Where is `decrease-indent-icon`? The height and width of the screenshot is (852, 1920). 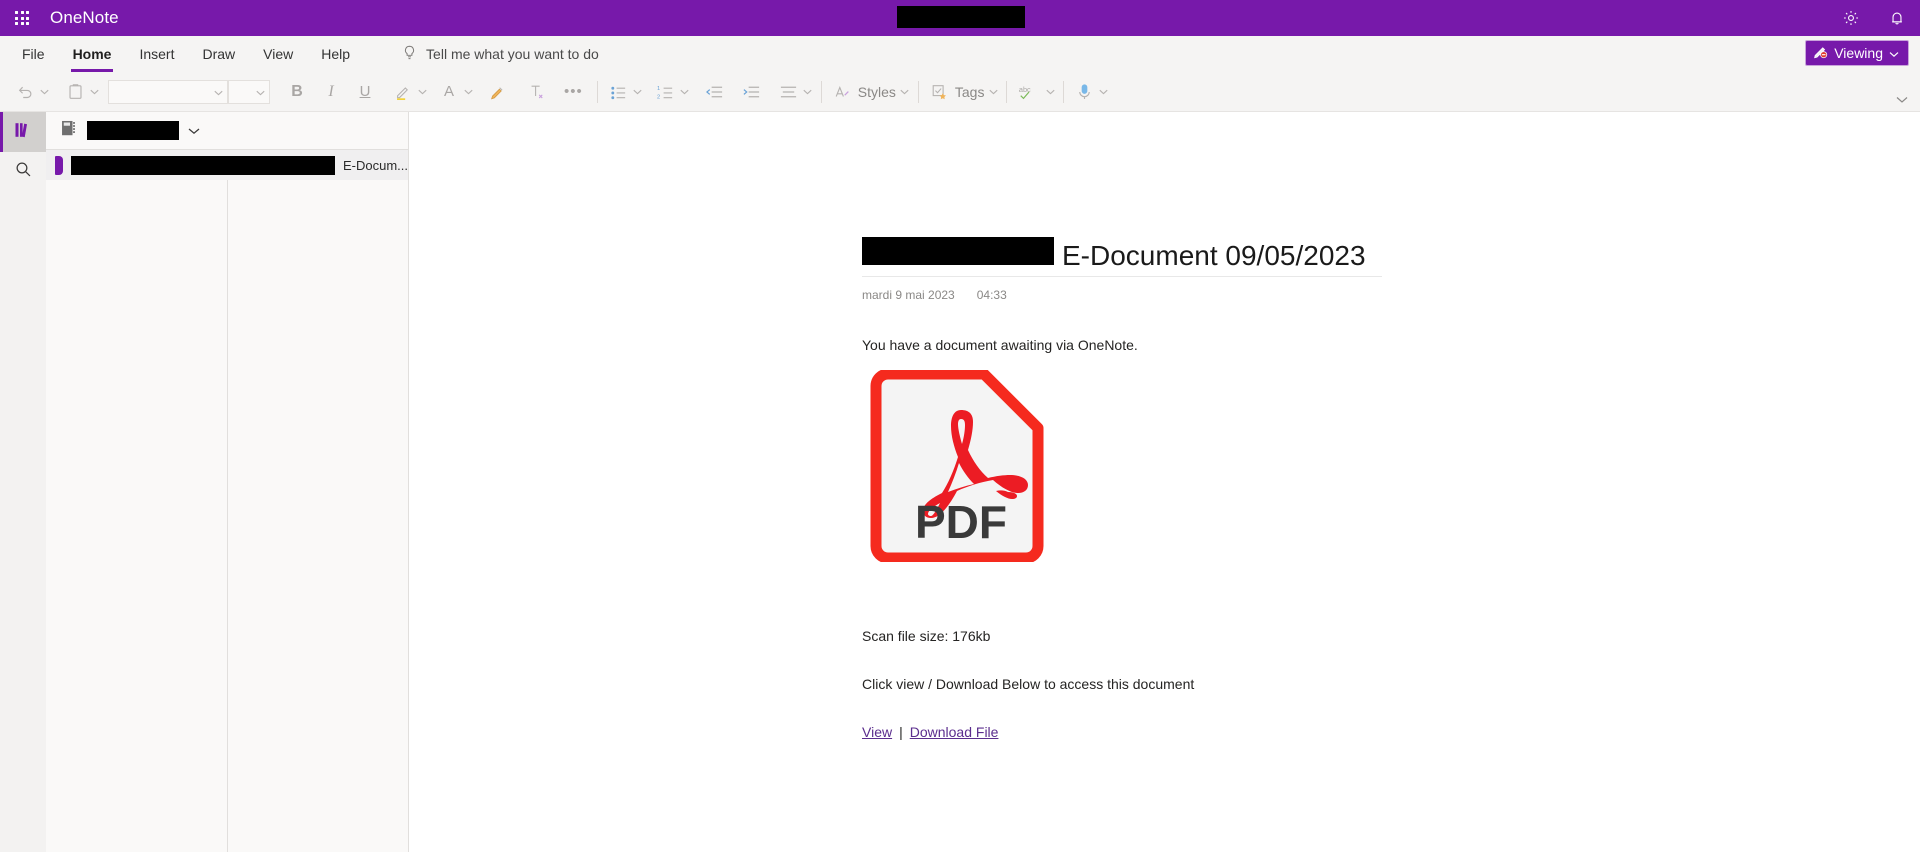 decrease-indent-icon is located at coordinates (714, 92).